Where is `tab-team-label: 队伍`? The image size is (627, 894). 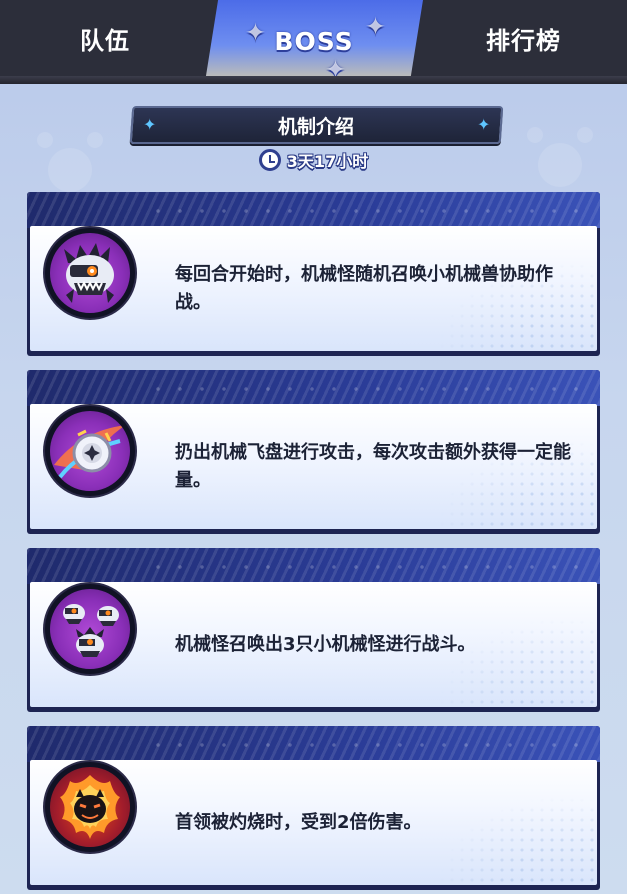
tab-team-label: 队伍 is located at coordinates (105, 40).